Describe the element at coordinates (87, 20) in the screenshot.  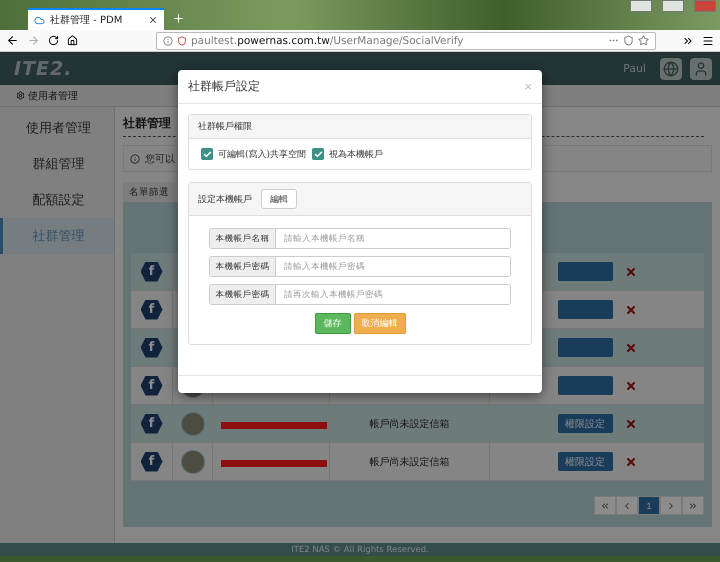
I see `tab-title: 社群管理 - PDM` at that location.